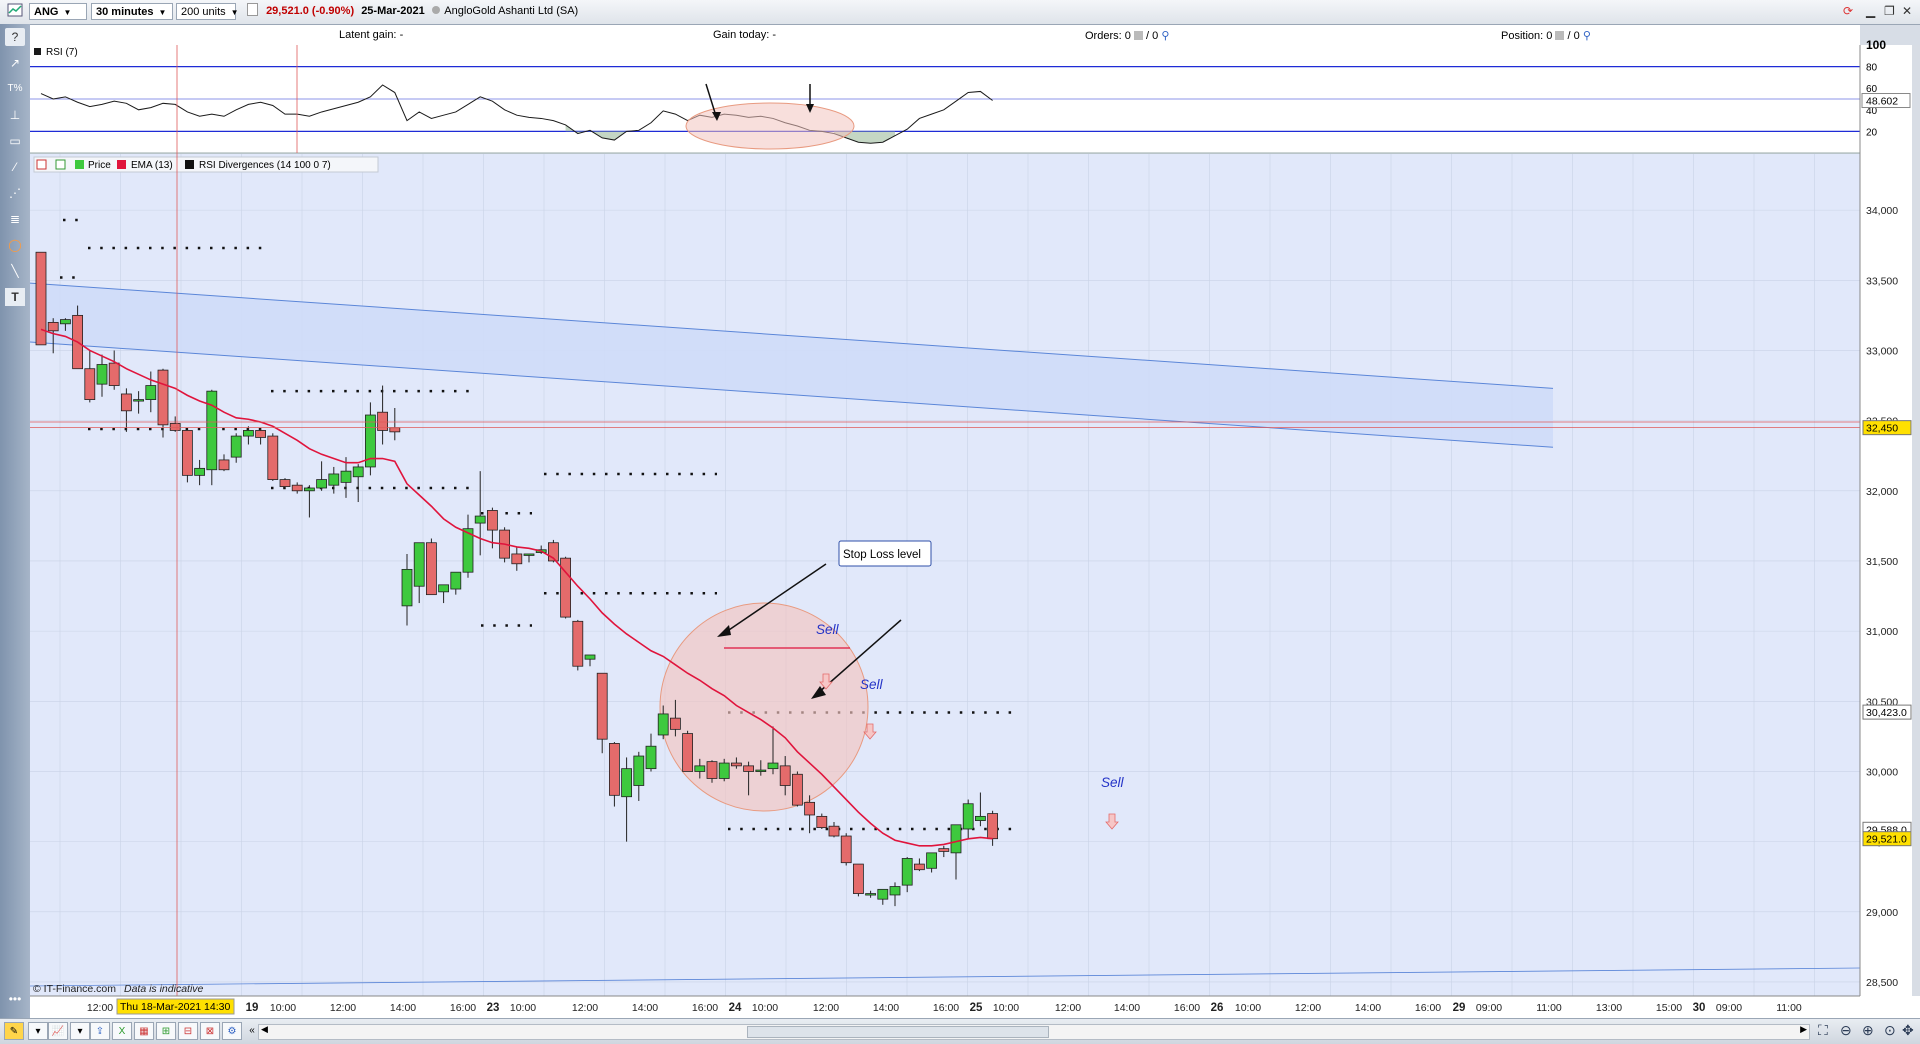 This screenshot has height=1044, width=1920. Describe the element at coordinates (898, 1032) in the screenshot. I see `scrollbar-thumb` at that location.